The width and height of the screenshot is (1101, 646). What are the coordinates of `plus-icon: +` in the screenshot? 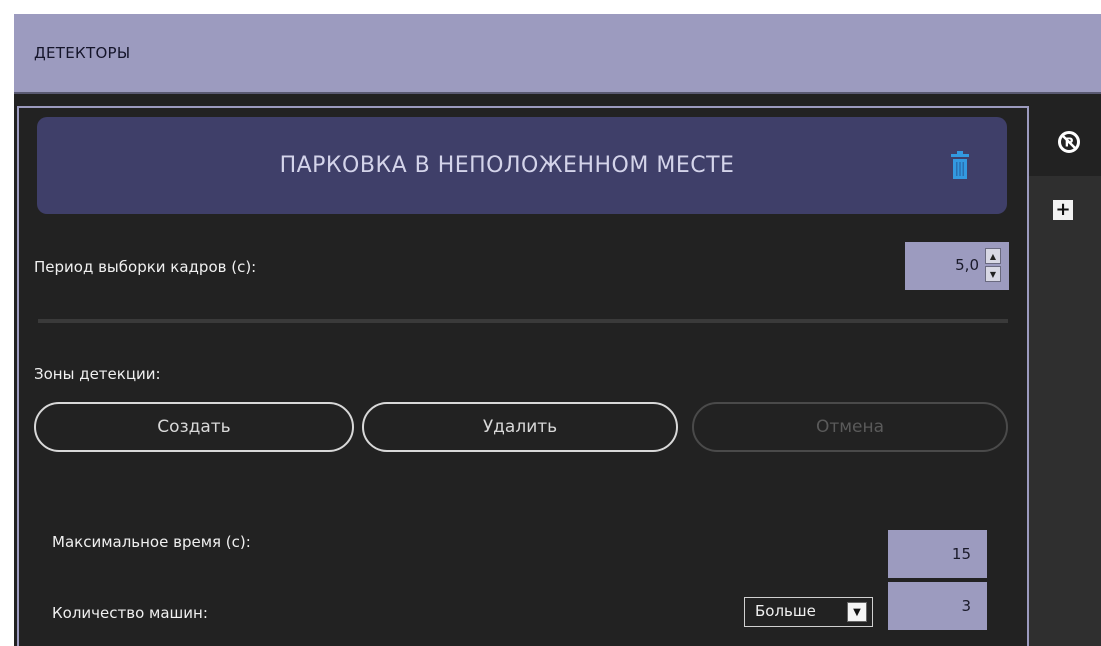 It's located at (1063, 209).